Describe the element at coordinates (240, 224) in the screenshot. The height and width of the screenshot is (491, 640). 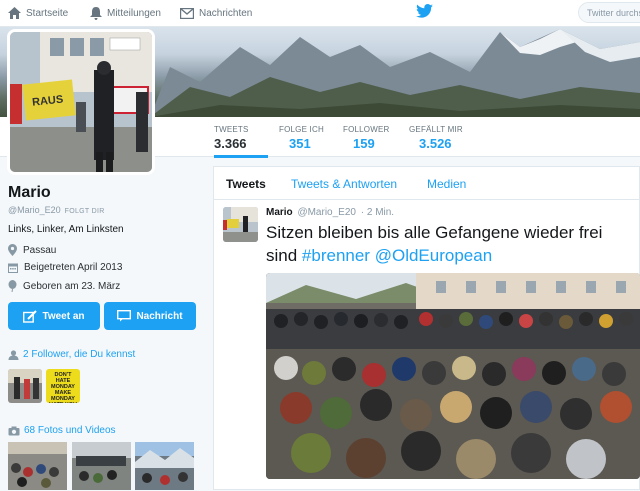
I see `tweet-avatar` at that location.